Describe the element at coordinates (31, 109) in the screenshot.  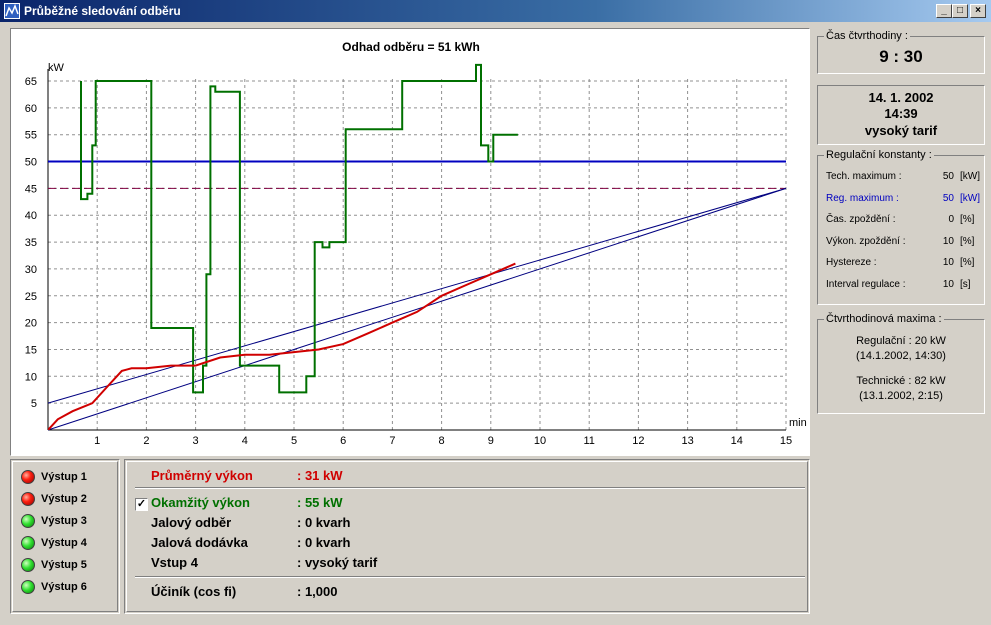
I see `y-tick-label: 60` at that location.